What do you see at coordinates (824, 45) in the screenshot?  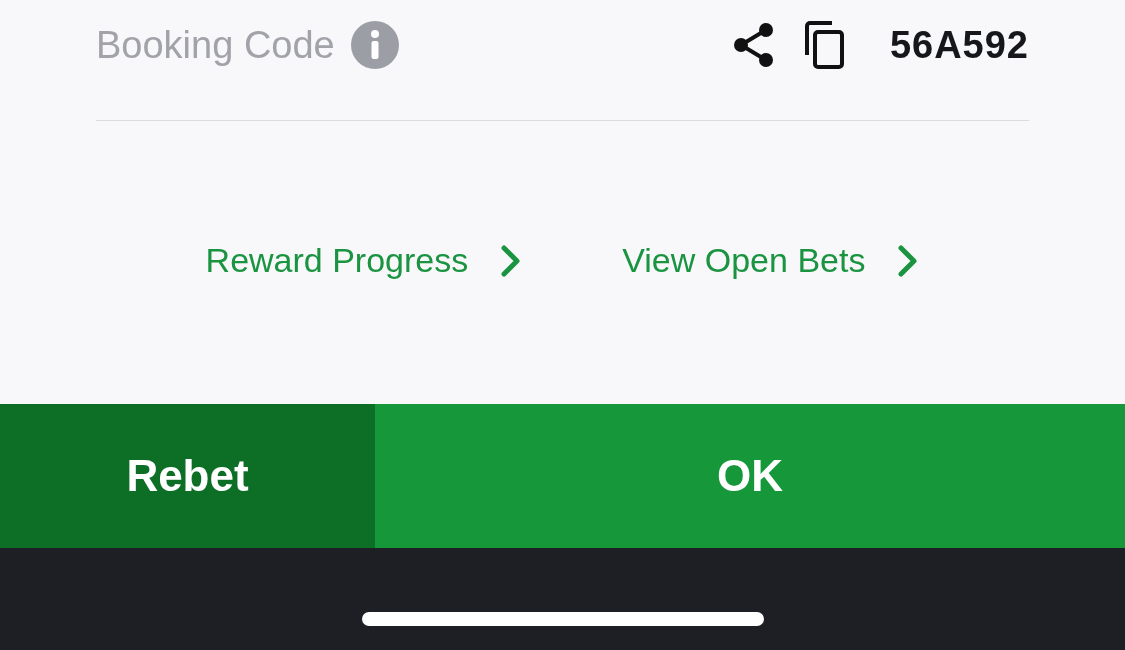 I see `copy-icon` at bounding box center [824, 45].